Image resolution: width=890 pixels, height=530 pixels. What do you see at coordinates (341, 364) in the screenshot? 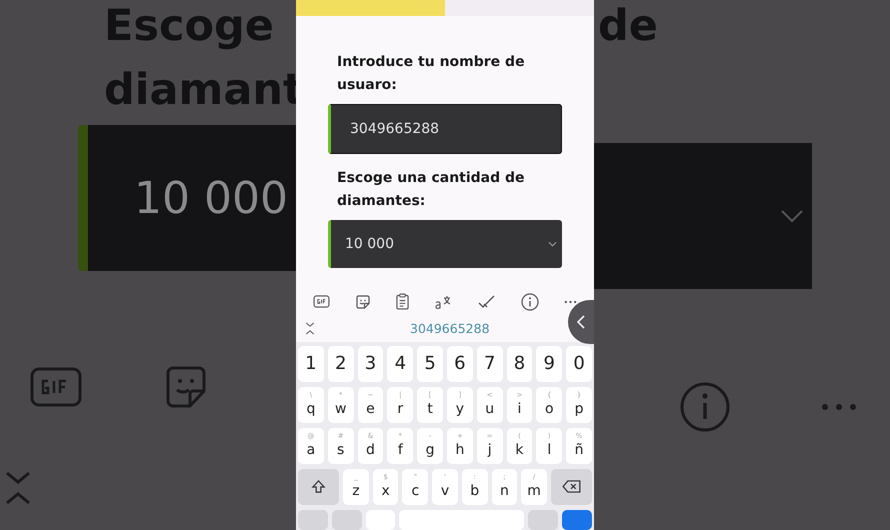
I see `keyboard-key: 2` at bounding box center [341, 364].